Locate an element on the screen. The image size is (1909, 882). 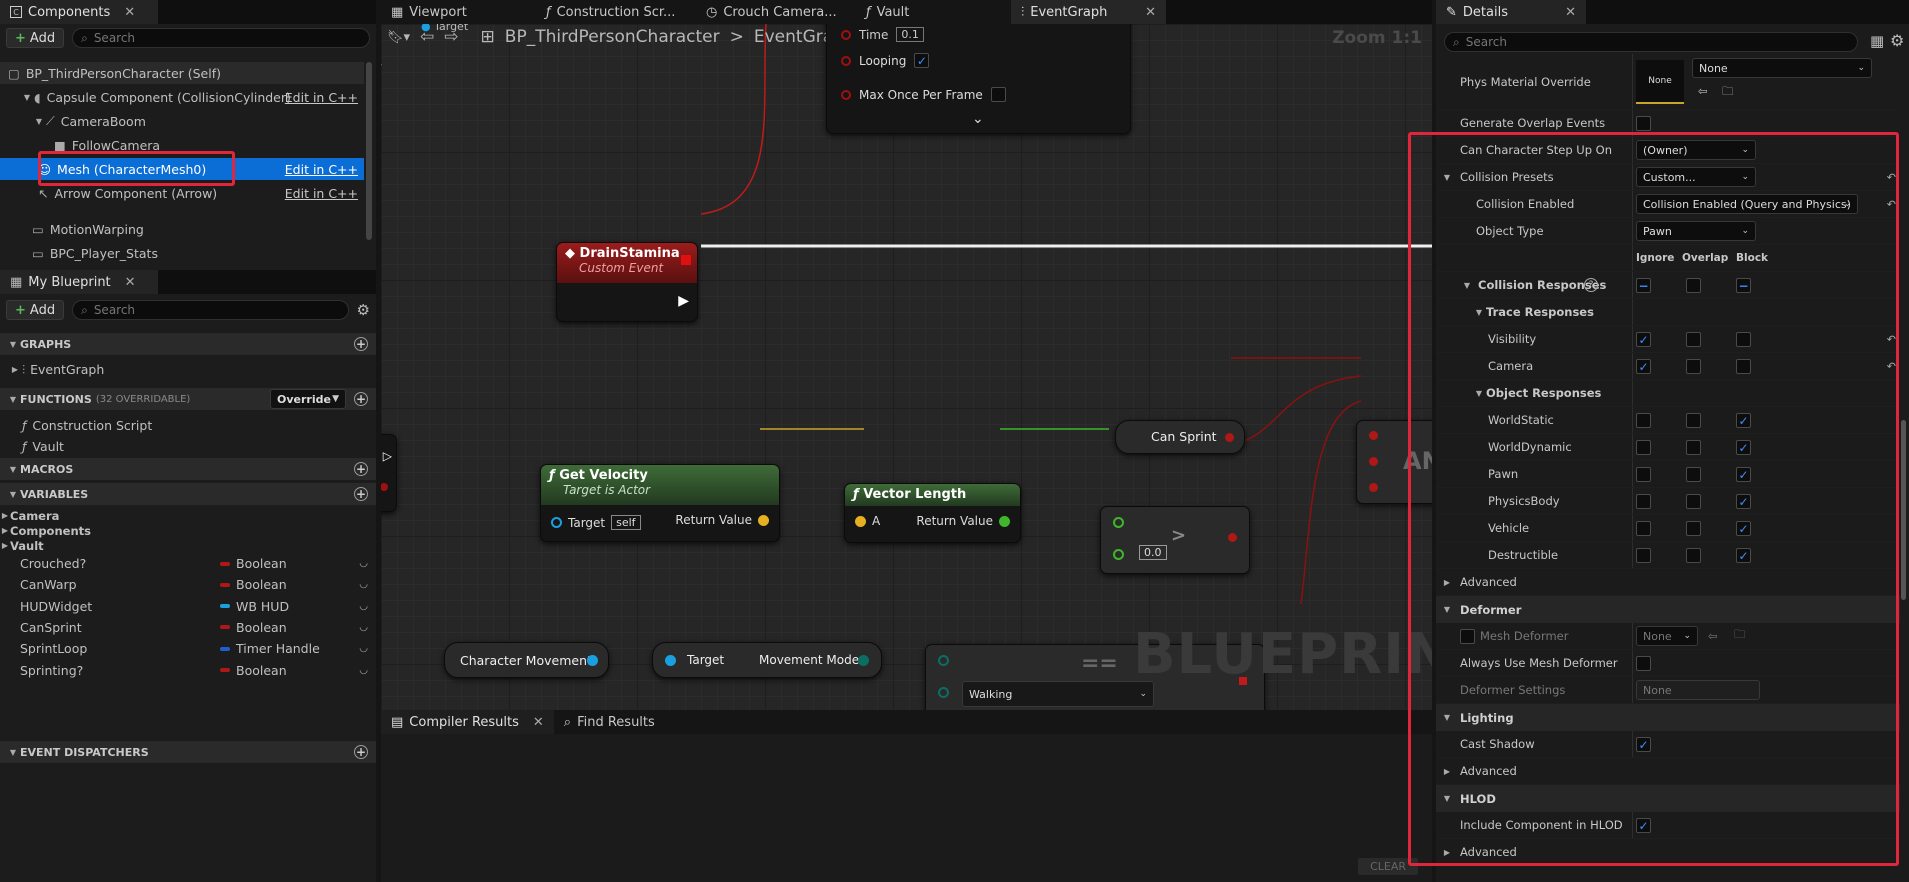
can-sprint-node: Can Sprint is located at coordinates (1180, 437).